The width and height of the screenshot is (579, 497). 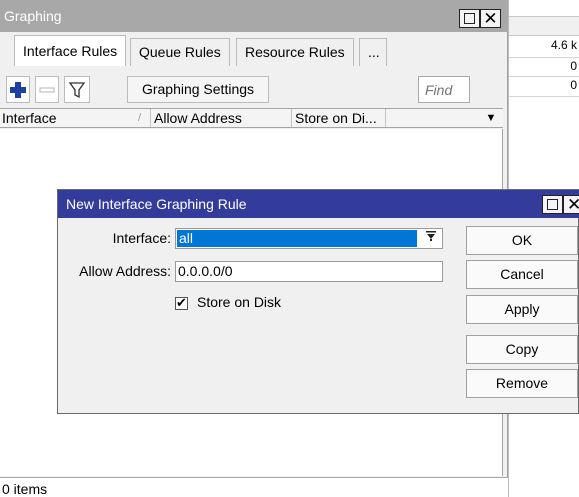 I want to click on triangle-down-icon: ▼, so click(x=491, y=118).